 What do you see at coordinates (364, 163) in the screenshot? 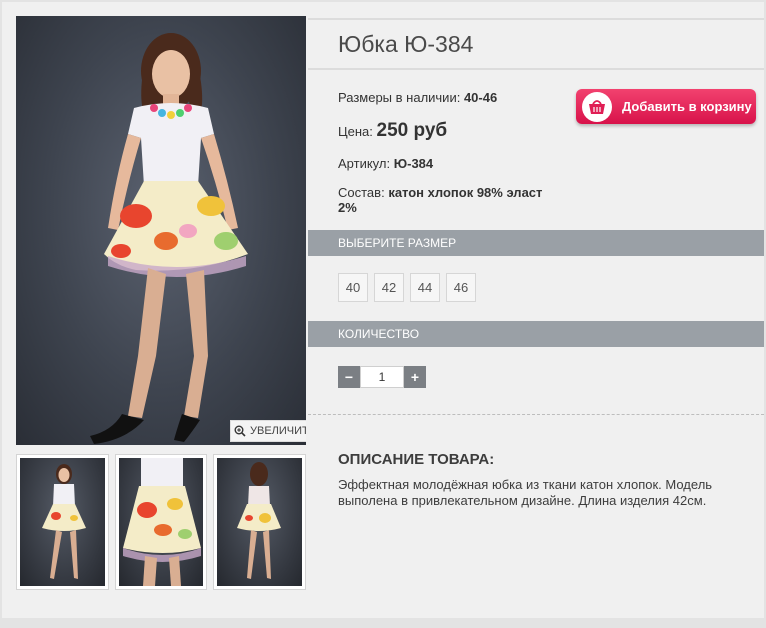
I see `sku-label: Артикул:` at bounding box center [364, 163].